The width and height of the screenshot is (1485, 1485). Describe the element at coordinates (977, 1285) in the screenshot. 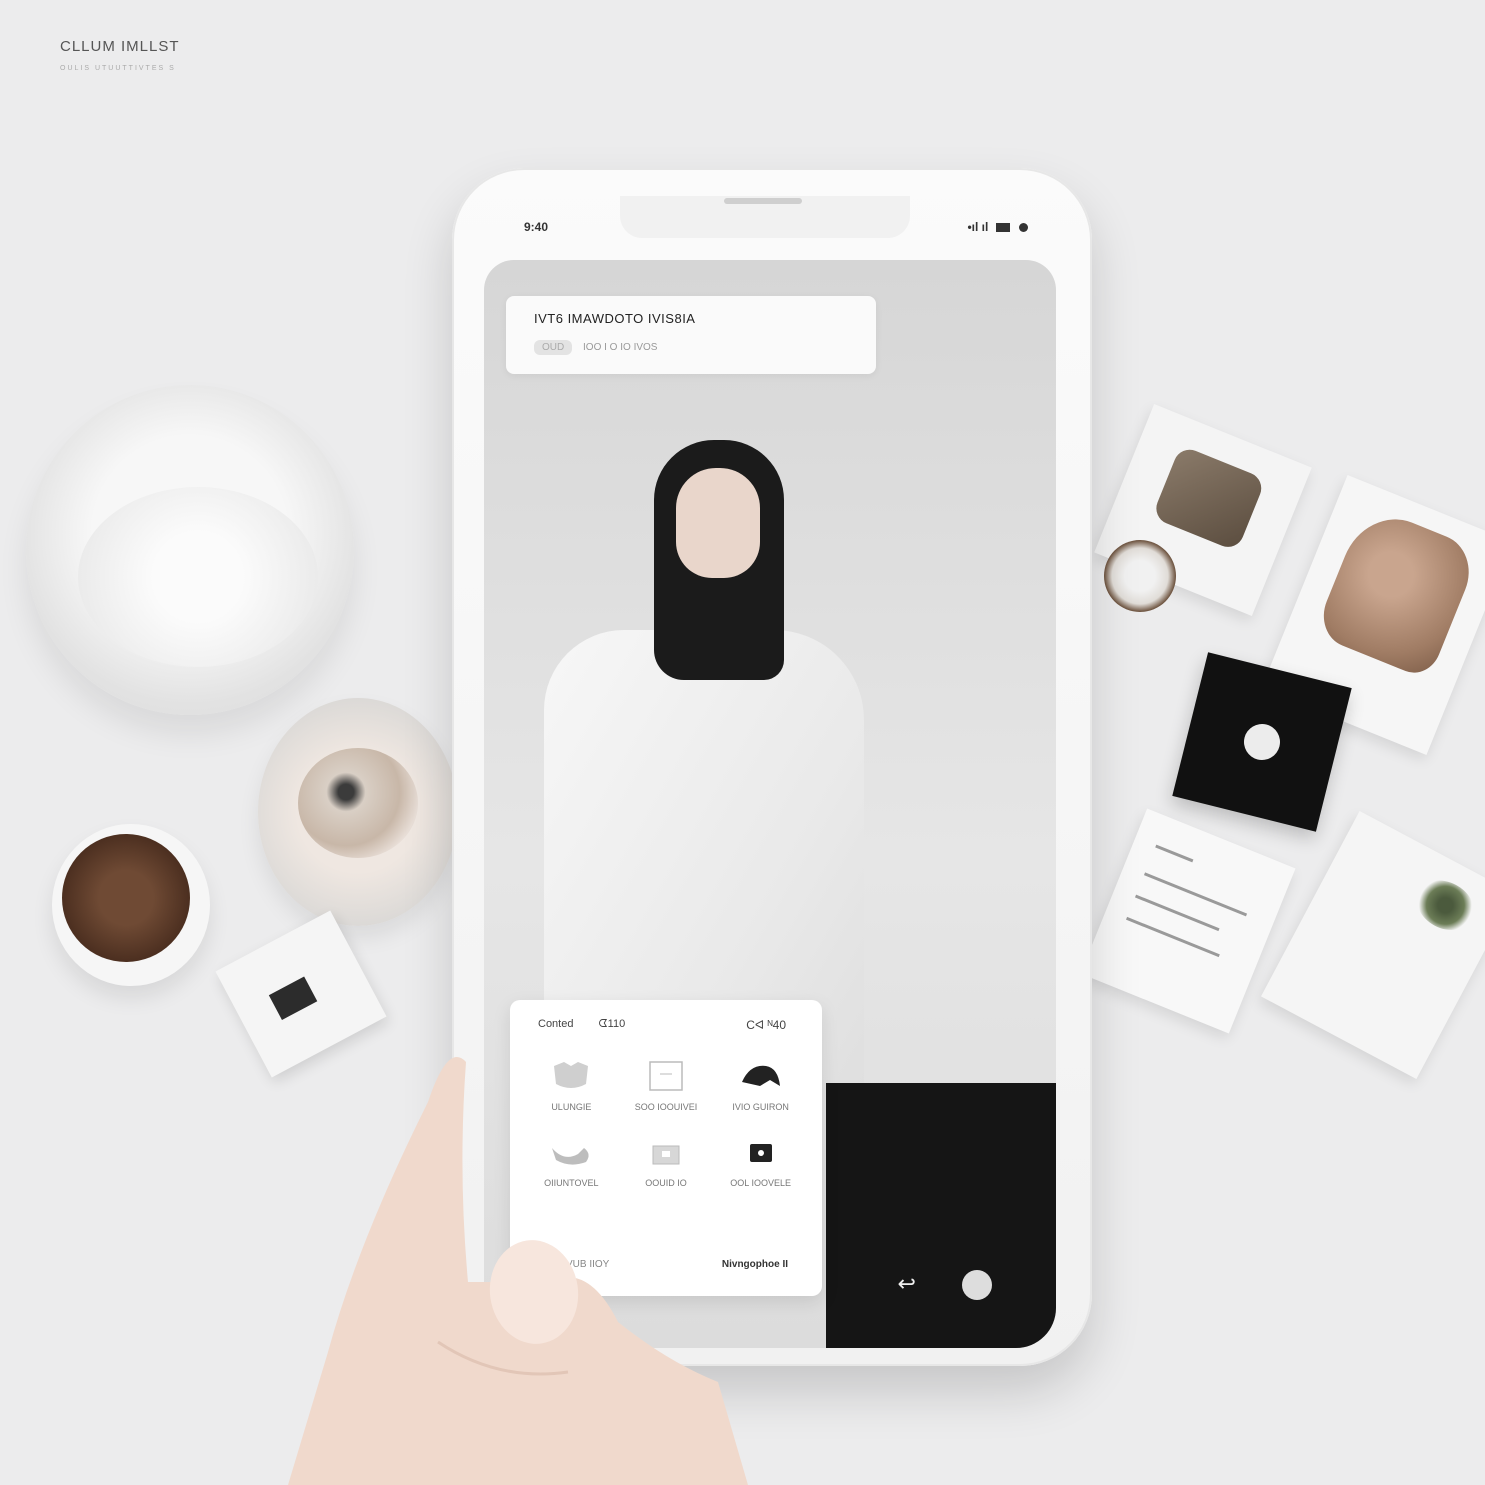

I see `record-button-icon` at that location.